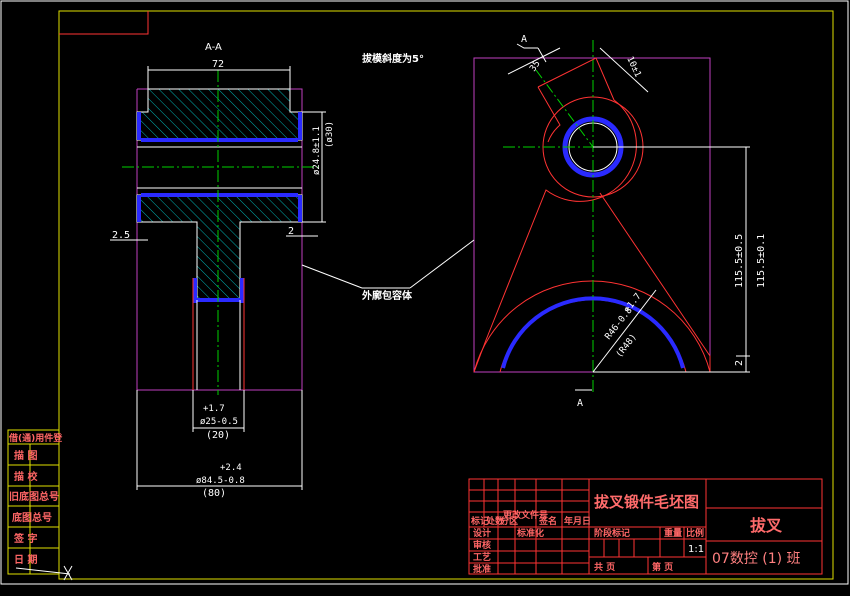 The height and width of the screenshot is (596, 850). What do you see at coordinates (25, 559) in the screenshot?
I see `side-row-6: 日 期` at bounding box center [25, 559].